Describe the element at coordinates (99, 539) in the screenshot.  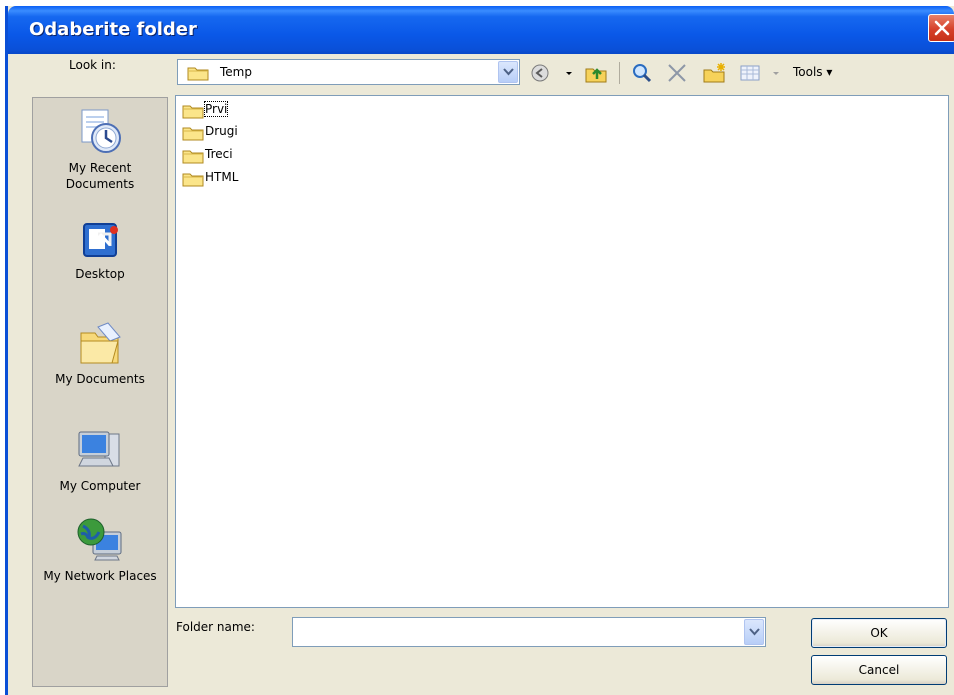
I see `network-places-icon` at that location.